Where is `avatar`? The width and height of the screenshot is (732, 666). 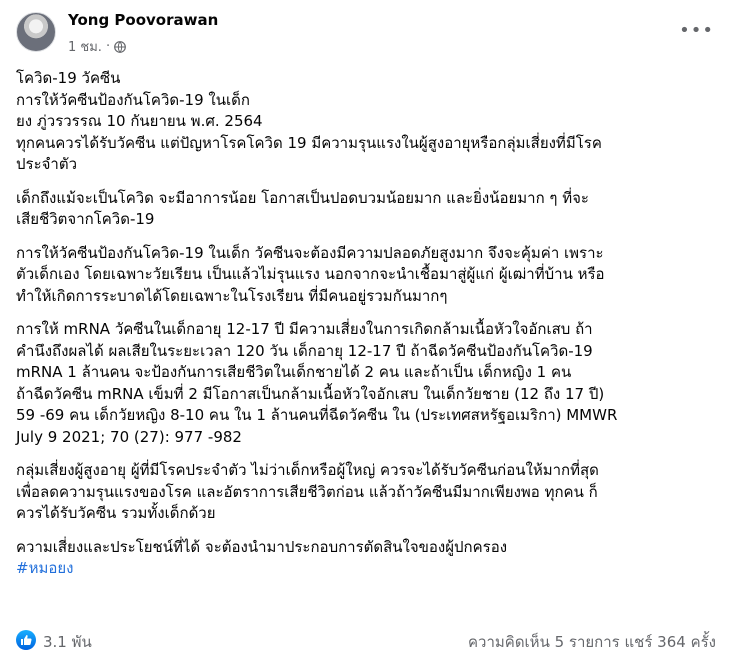 avatar is located at coordinates (36, 32).